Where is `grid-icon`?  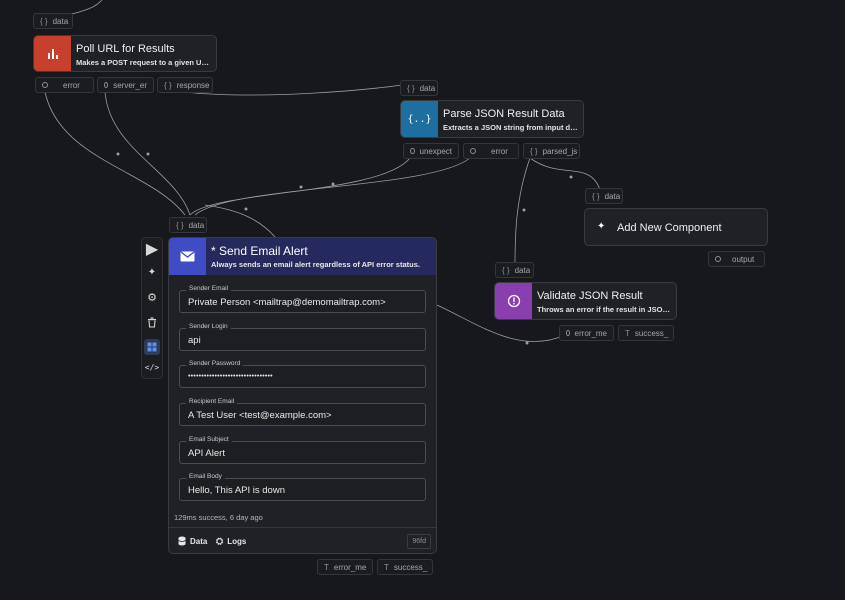 grid-icon is located at coordinates (152, 347).